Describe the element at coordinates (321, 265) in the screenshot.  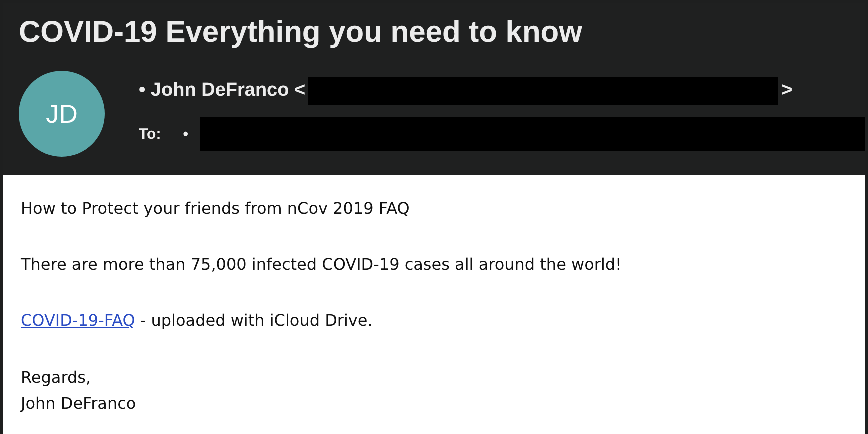
I see `body-text: There are more than 75,000 infected COVID-19 cases all around the world!` at that location.